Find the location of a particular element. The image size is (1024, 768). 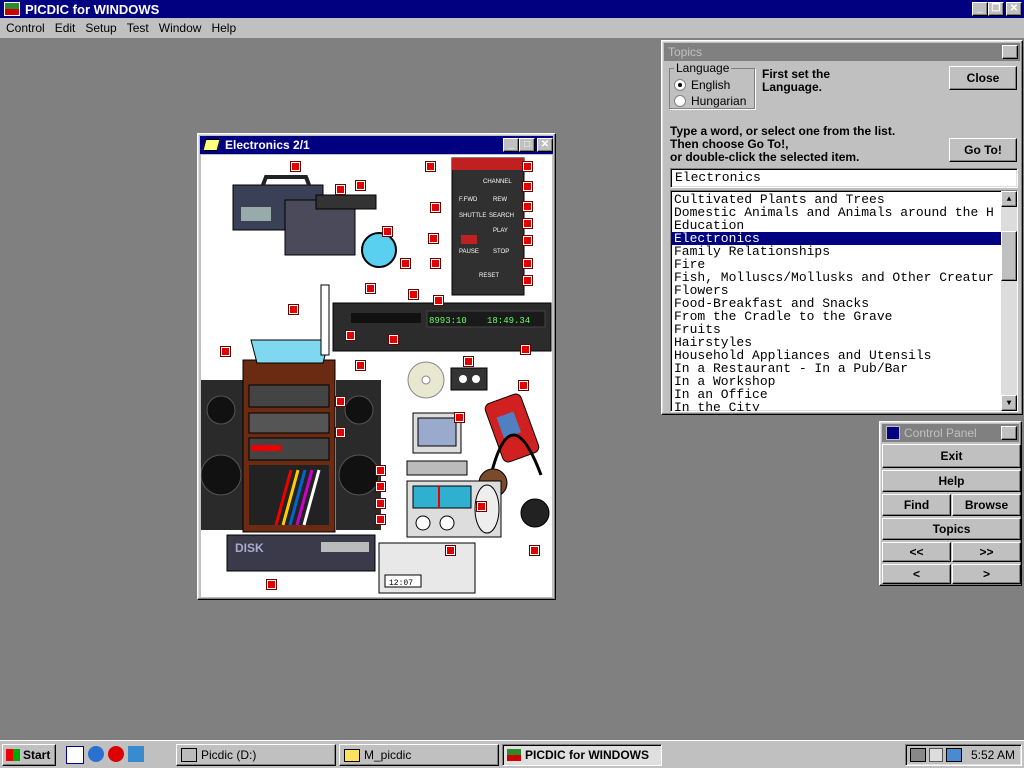

radio-english: English is located at coordinates (712, 85).